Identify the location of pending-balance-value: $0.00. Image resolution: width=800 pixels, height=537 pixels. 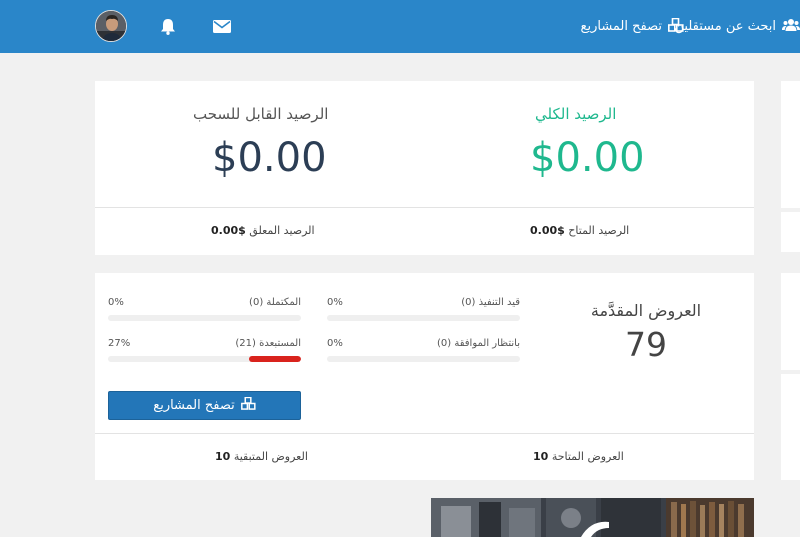
(228, 230).